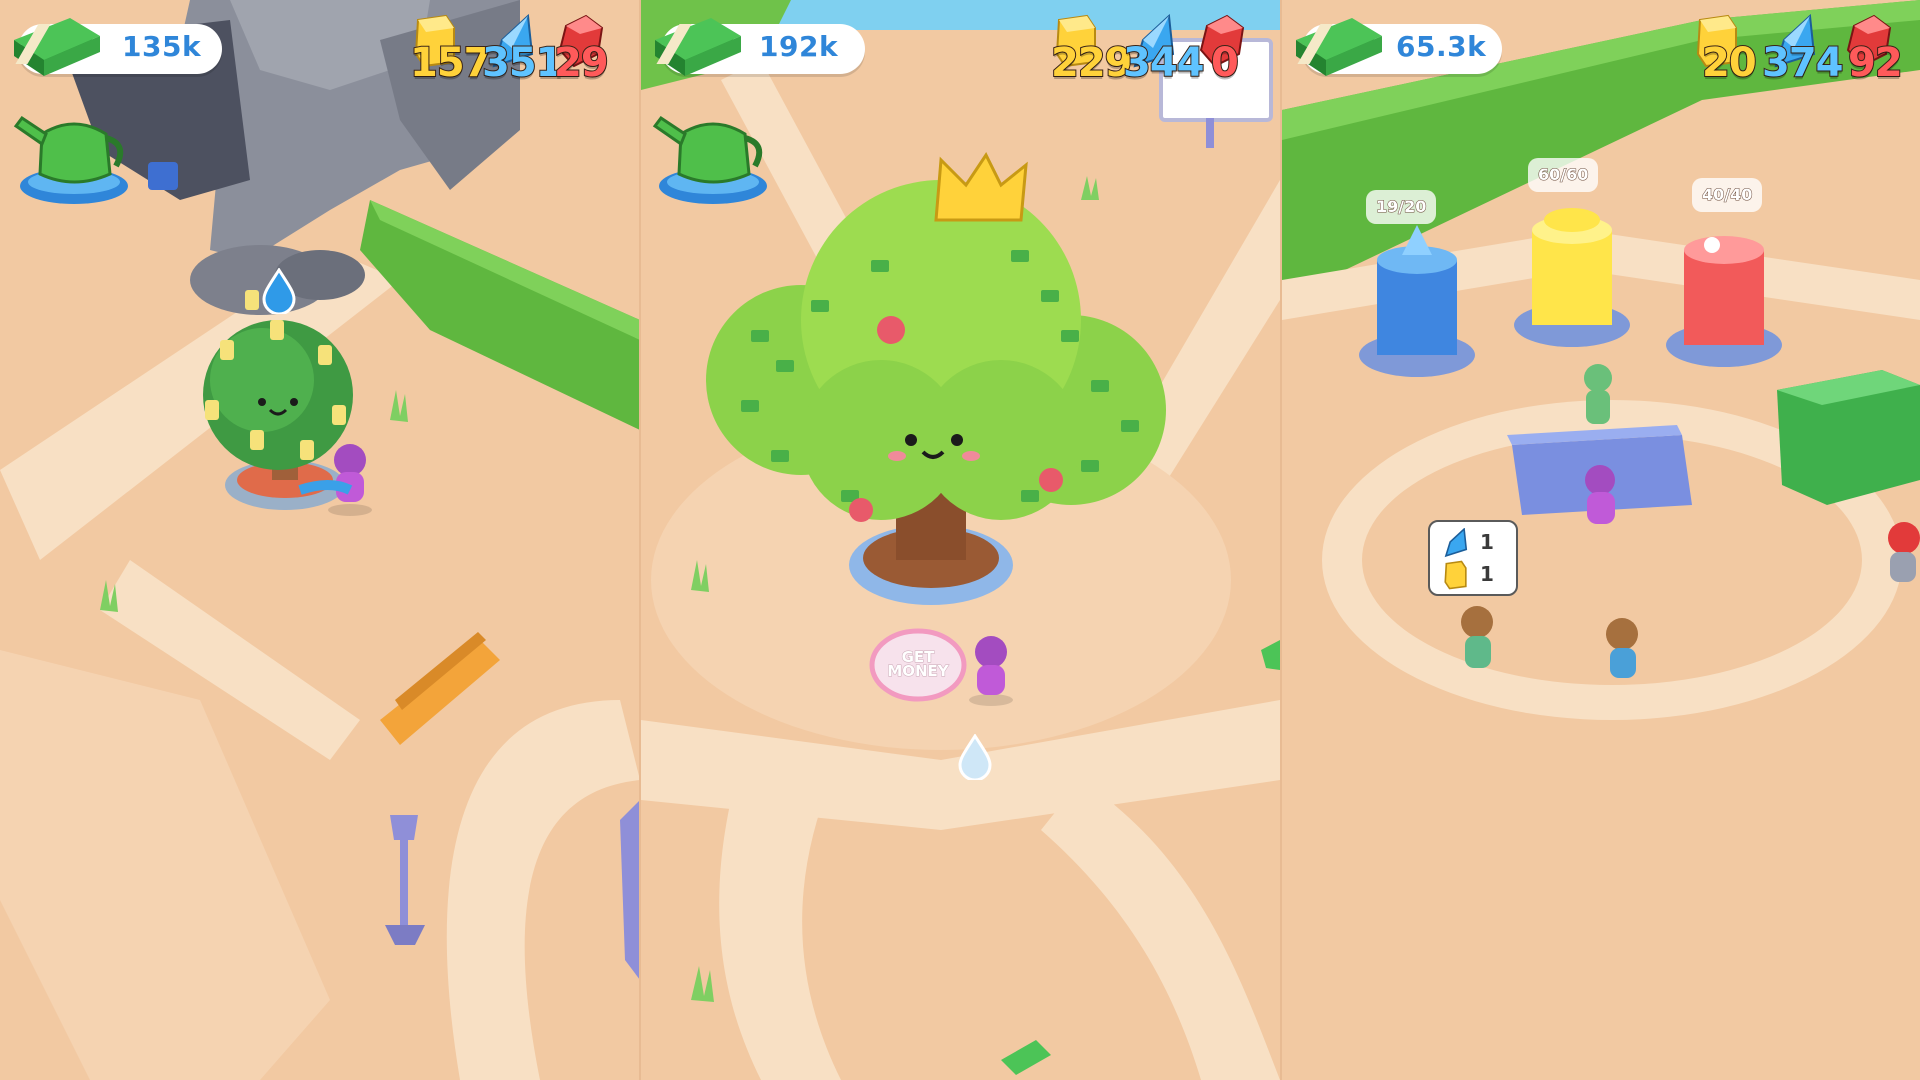 The width and height of the screenshot is (1920, 1080). Describe the element at coordinates (1875, 63) in the screenshot. I see `ruby-count: 92` at that location.